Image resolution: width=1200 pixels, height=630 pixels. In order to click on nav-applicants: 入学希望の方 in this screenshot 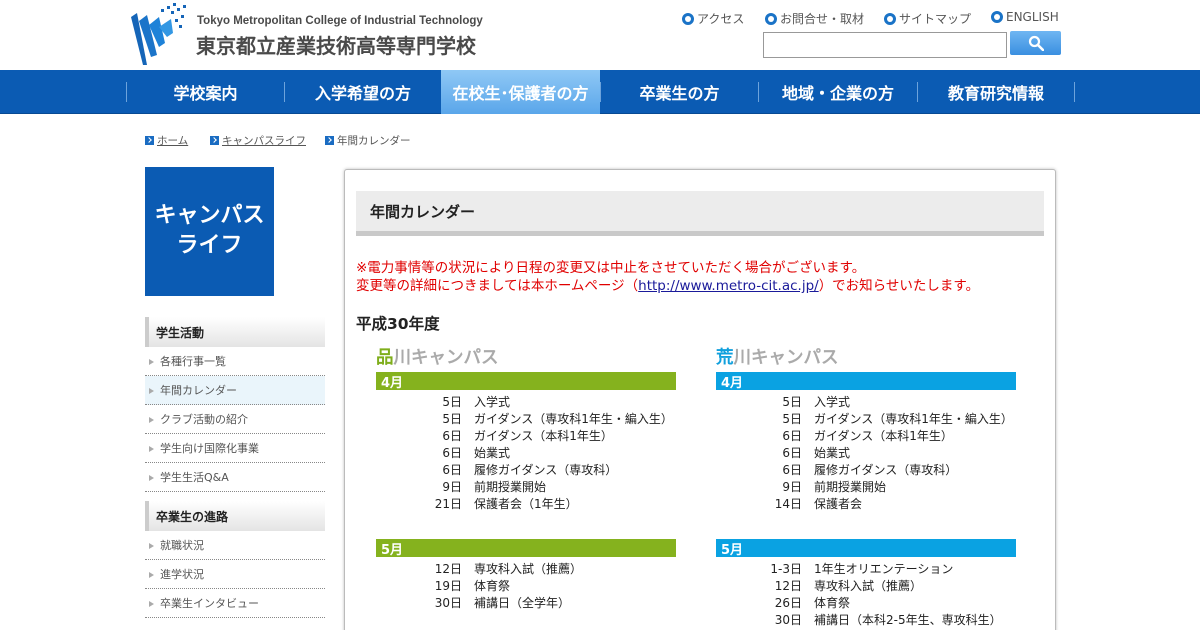, I will do `click(363, 92)`.